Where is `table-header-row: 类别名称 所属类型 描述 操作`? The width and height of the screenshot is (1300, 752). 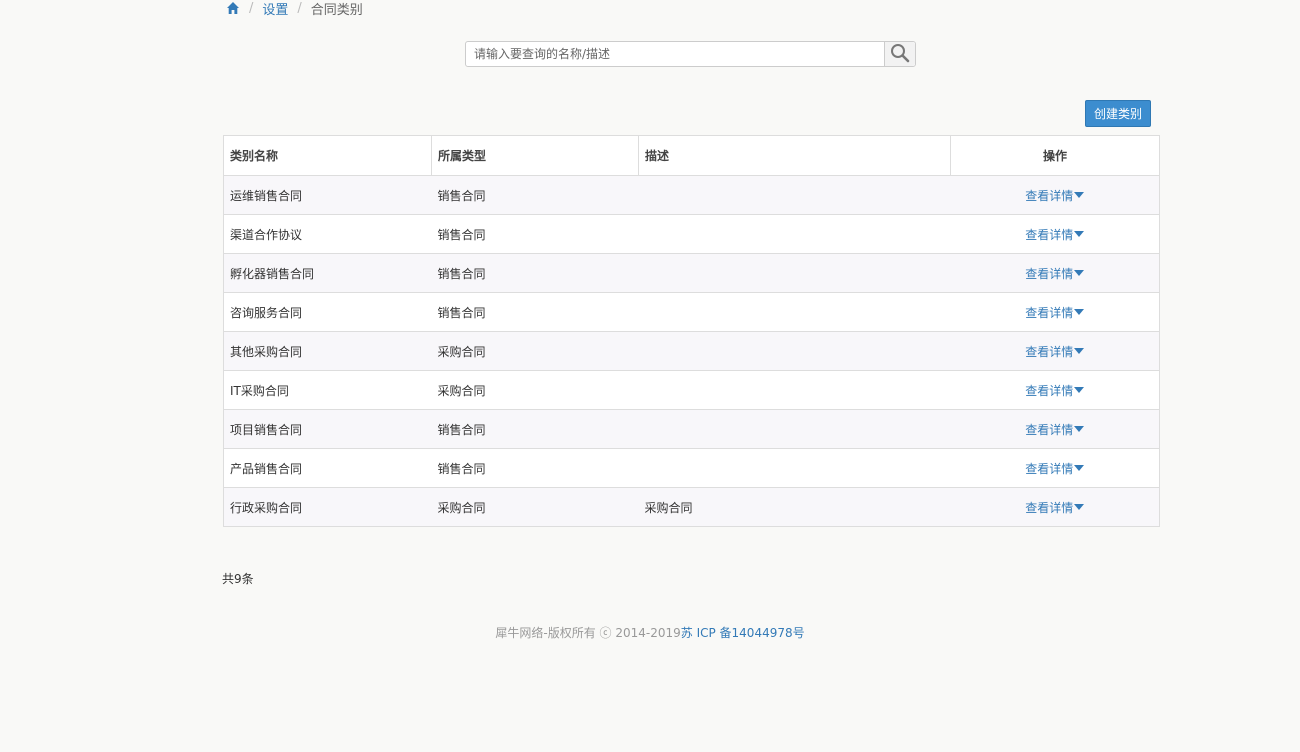
table-header-row: 类别名称 所属类型 描述 操作 is located at coordinates (691, 155).